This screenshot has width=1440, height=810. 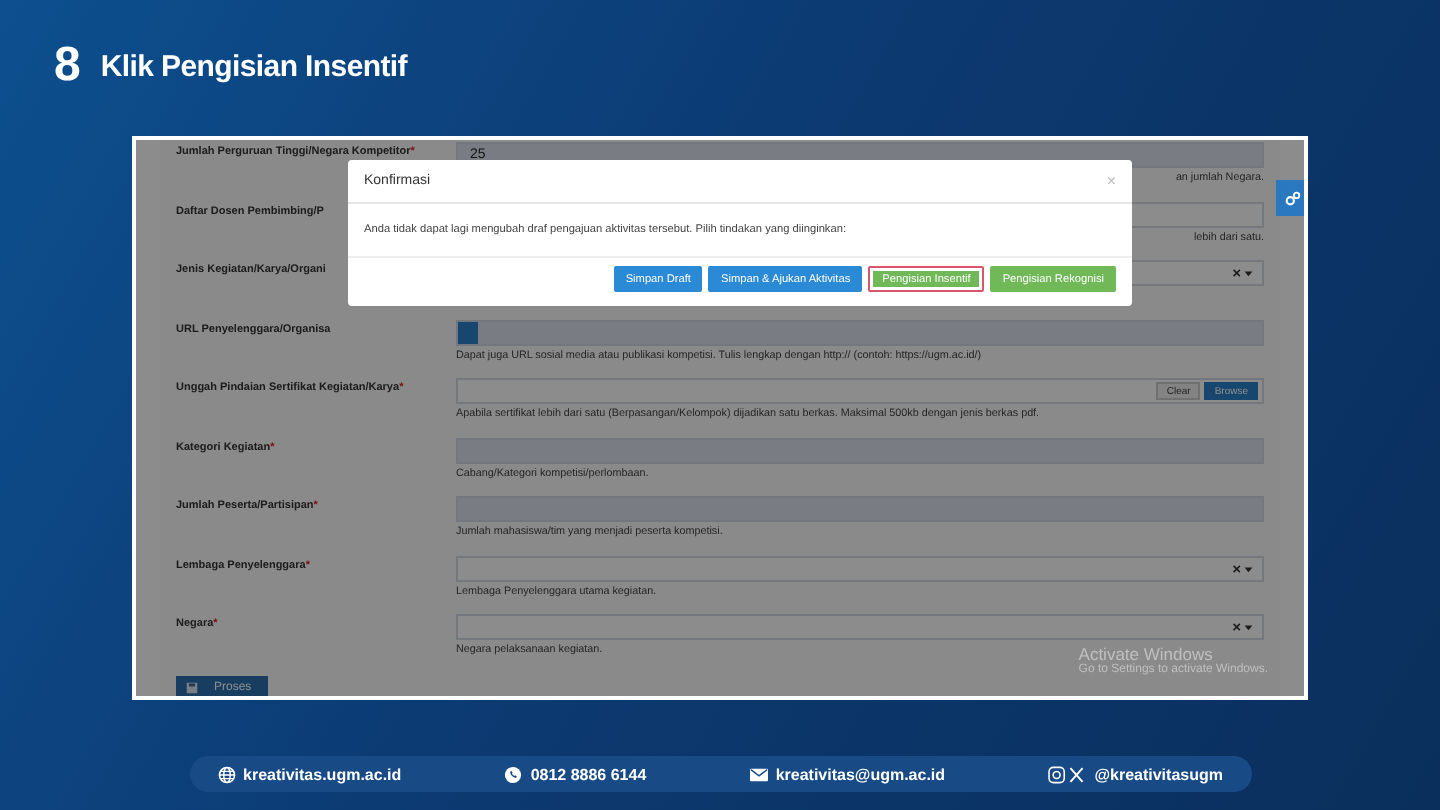 What do you see at coordinates (1111, 181) in the screenshot?
I see `close-button: ×` at bounding box center [1111, 181].